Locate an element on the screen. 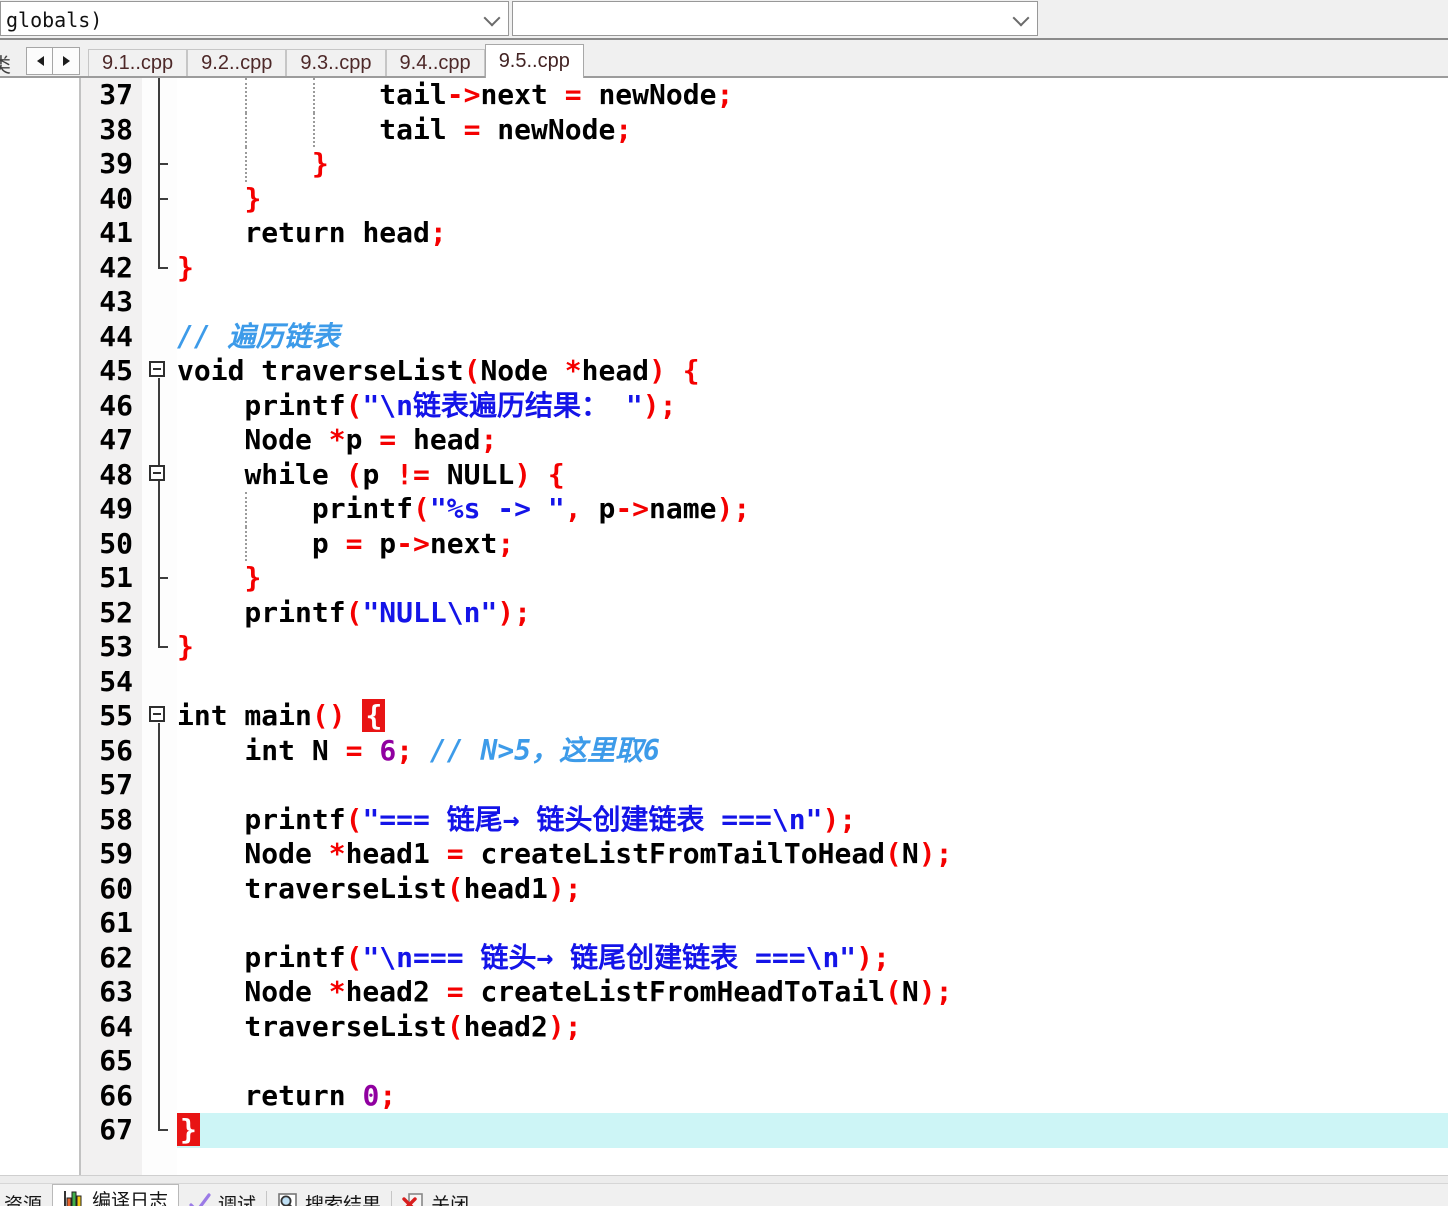 This screenshot has height=1206, width=1448. code-line-38: 38 tail = newNode; is located at coordinates (764, 129).